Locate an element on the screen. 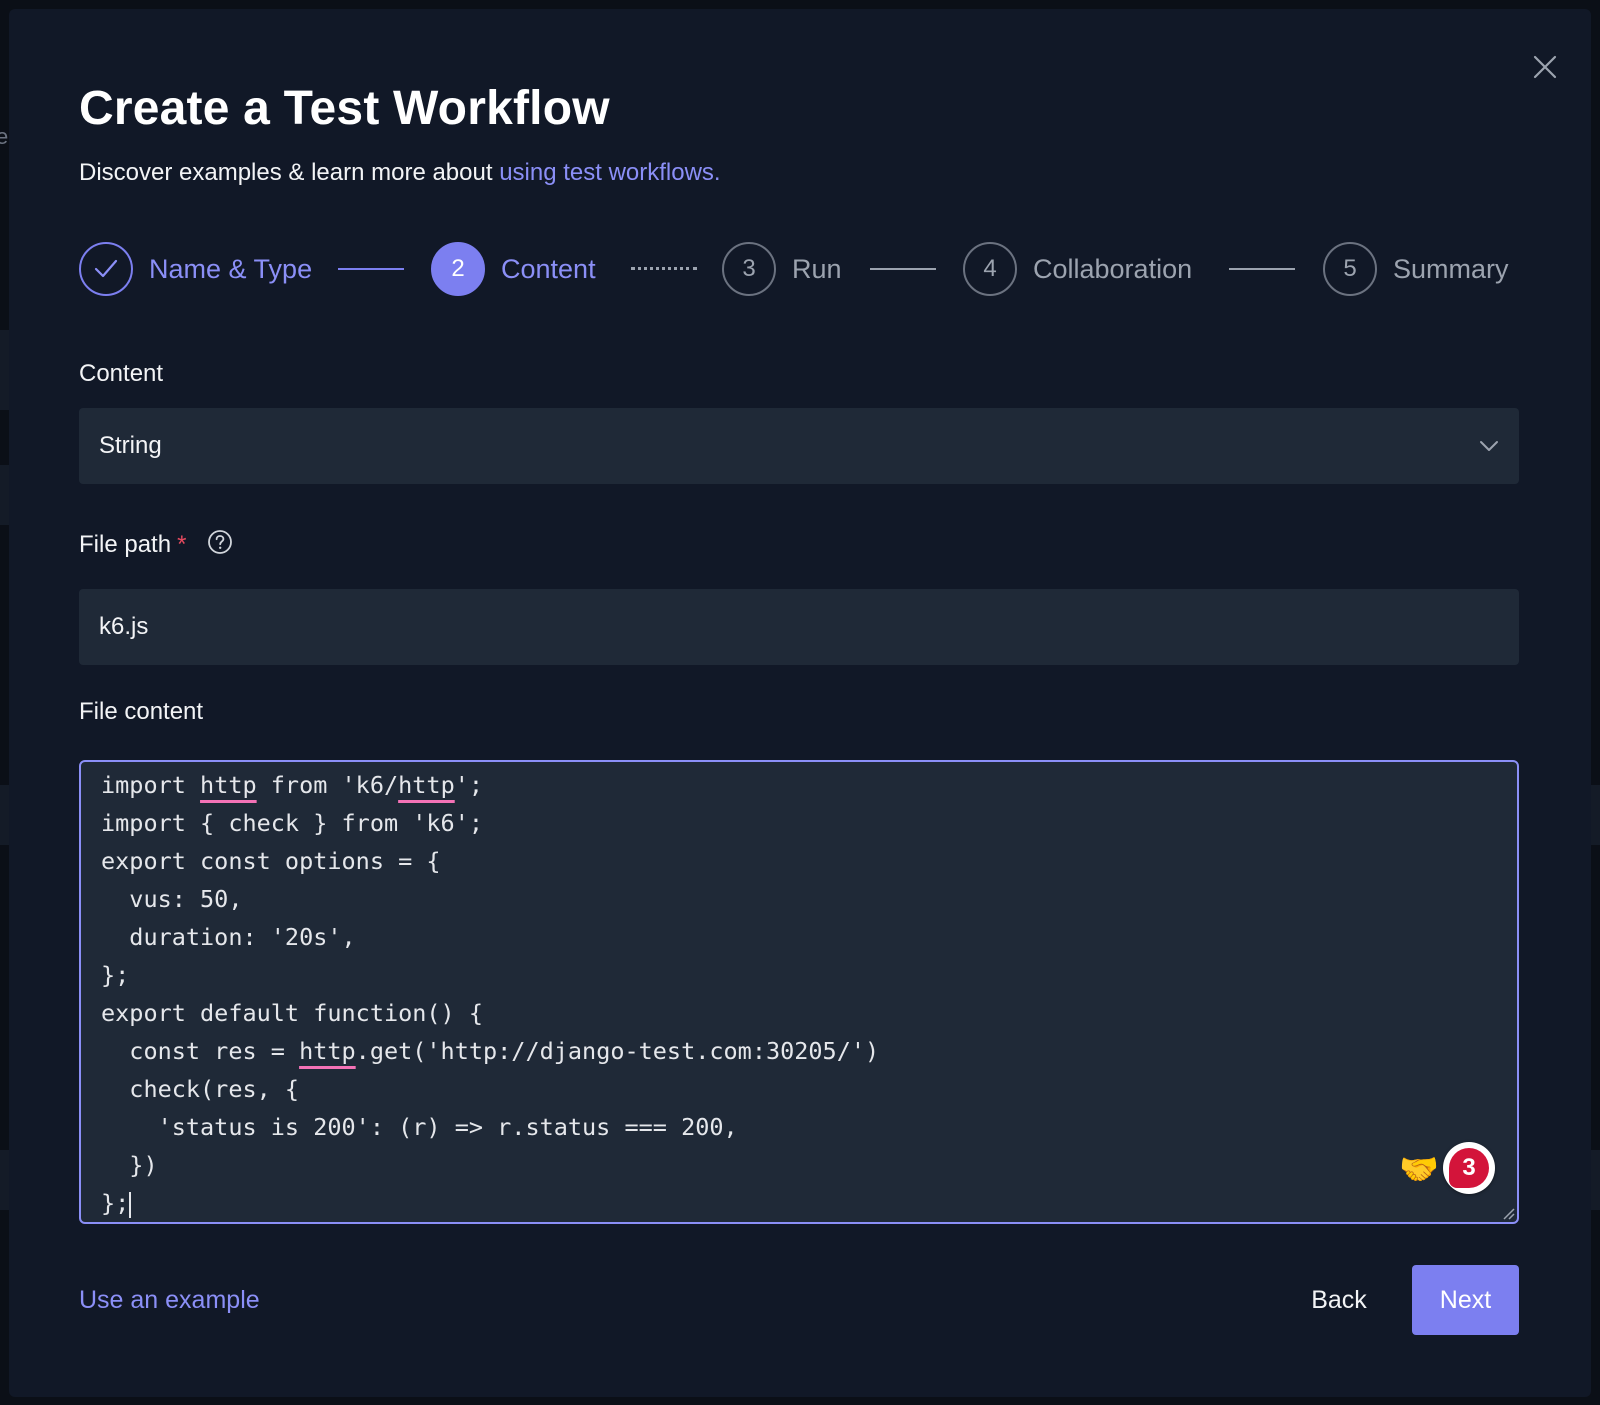 The image size is (1600, 1405). handshake-icon: 🤝 is located at coordinates (1419, 1169).